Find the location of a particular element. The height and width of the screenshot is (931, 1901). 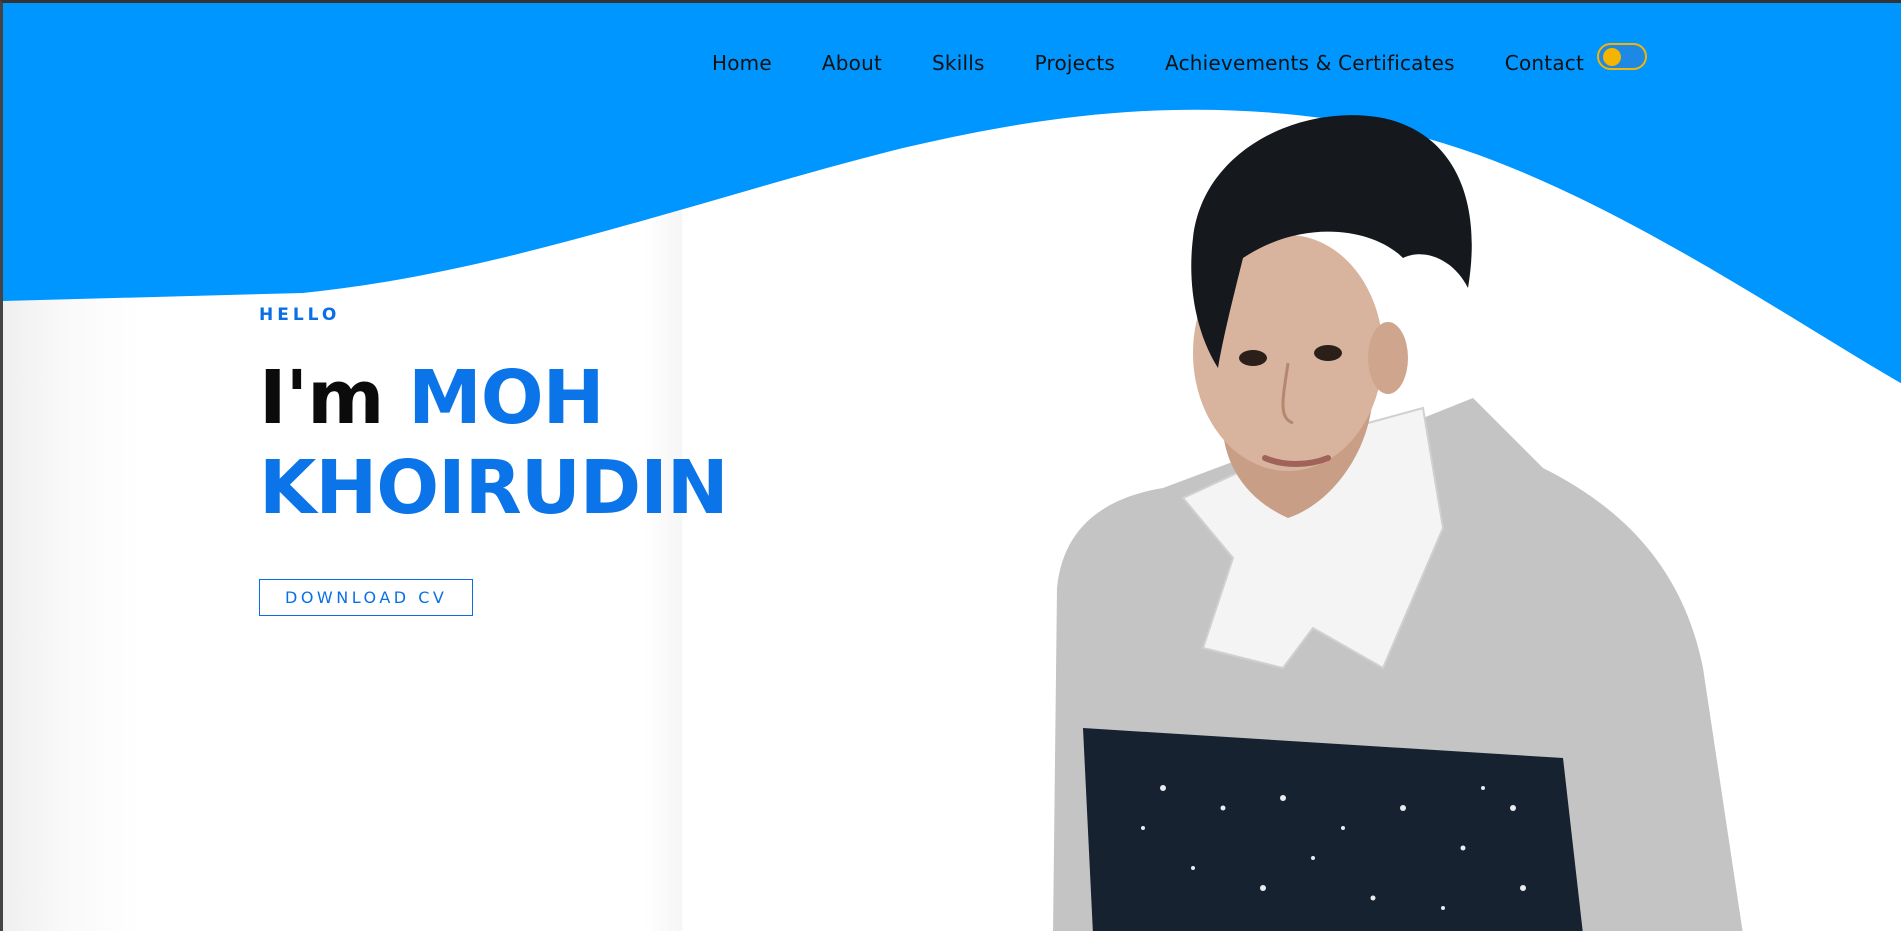

toggle-knob-icon is located at coordinates (1612, 57).